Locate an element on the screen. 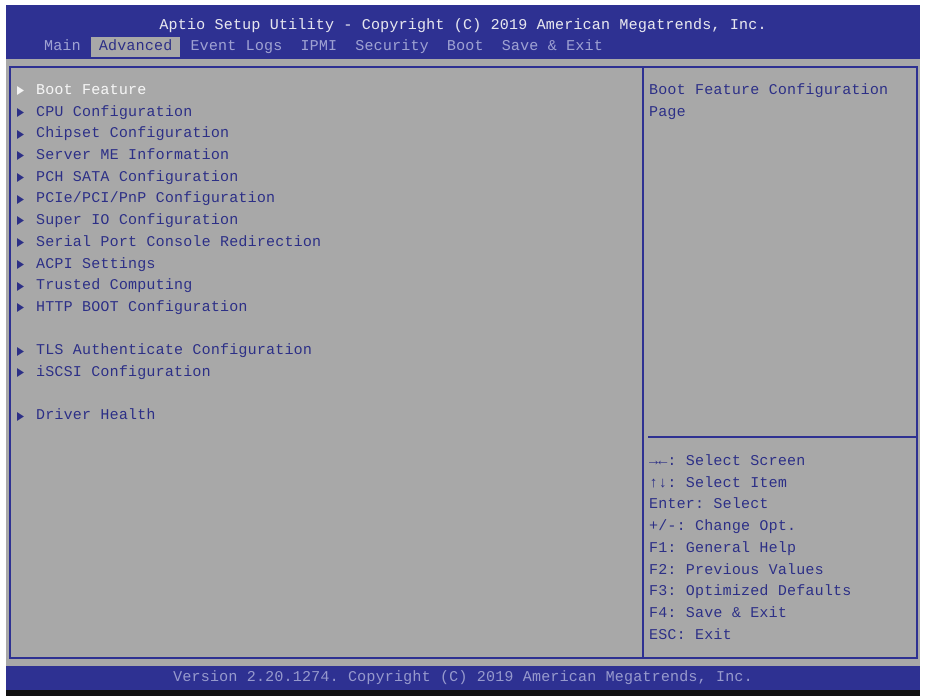 Image resolution: width=926 pixels, height=696 pixels. key-hint: +/-: Change Opt. is located at coordinates (722, 527).